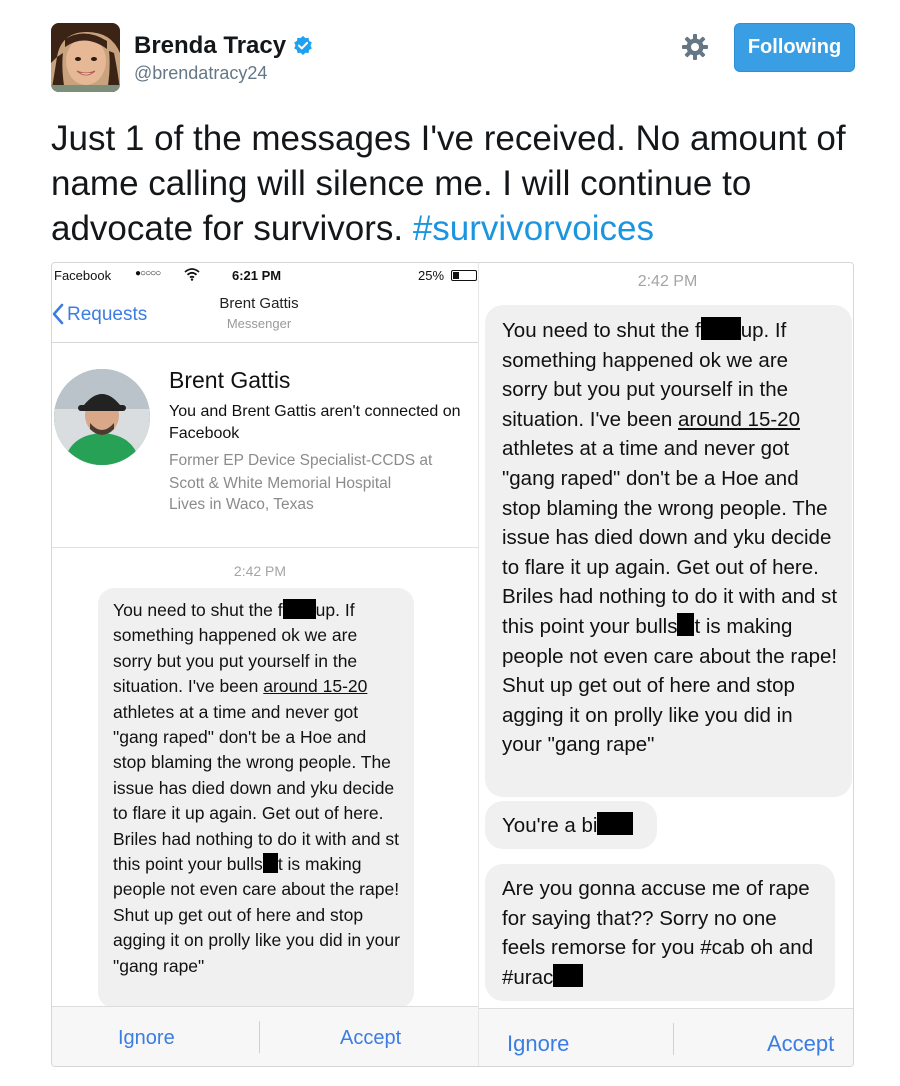 Image resolution: width=900 pixels, height=1086 pixels. I want to click on messenger-nav-bar: Requests Brent Gattis Messenger, so click(265, 315).